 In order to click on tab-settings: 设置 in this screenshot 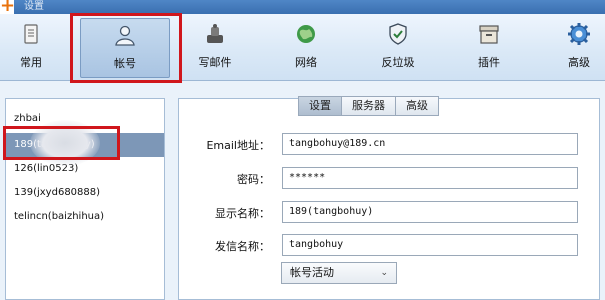, I will do `click(320, 106)`.